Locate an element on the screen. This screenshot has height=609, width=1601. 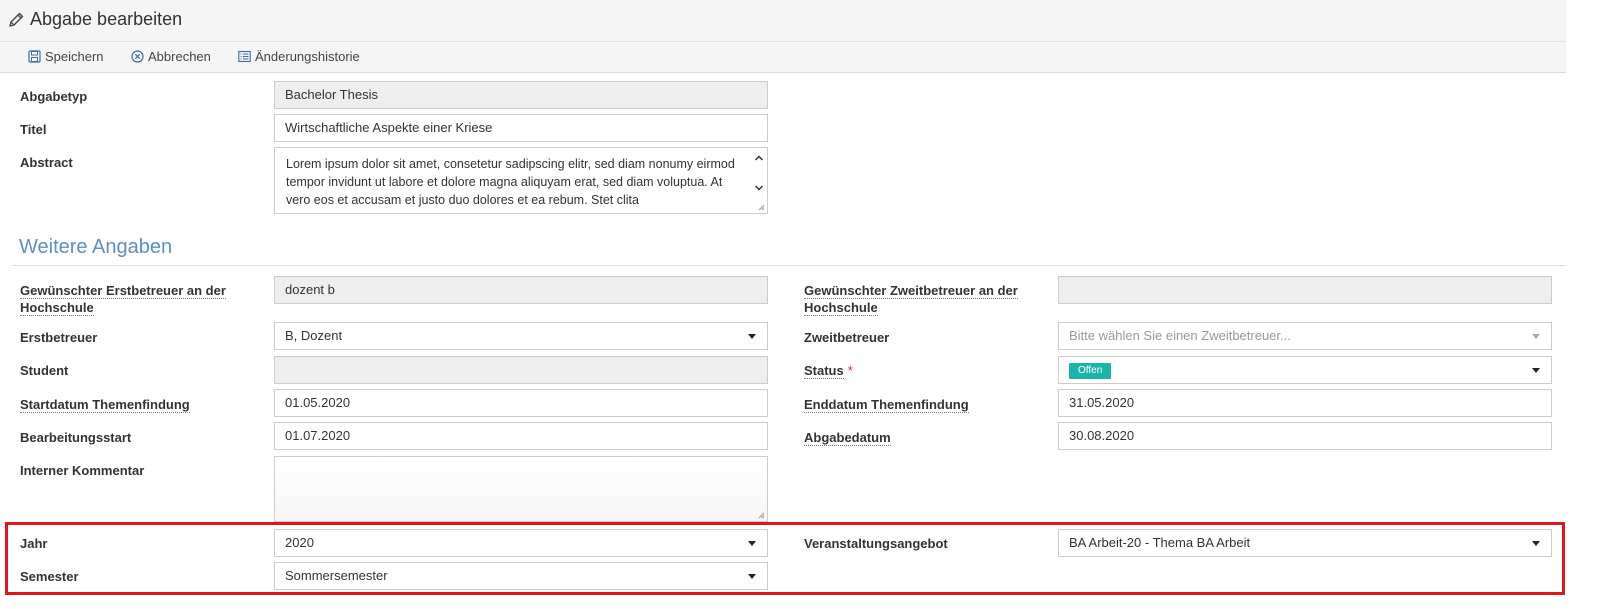
veranstaltung-label: Veranstaltungsangebot is located at coordinates (876, 543).